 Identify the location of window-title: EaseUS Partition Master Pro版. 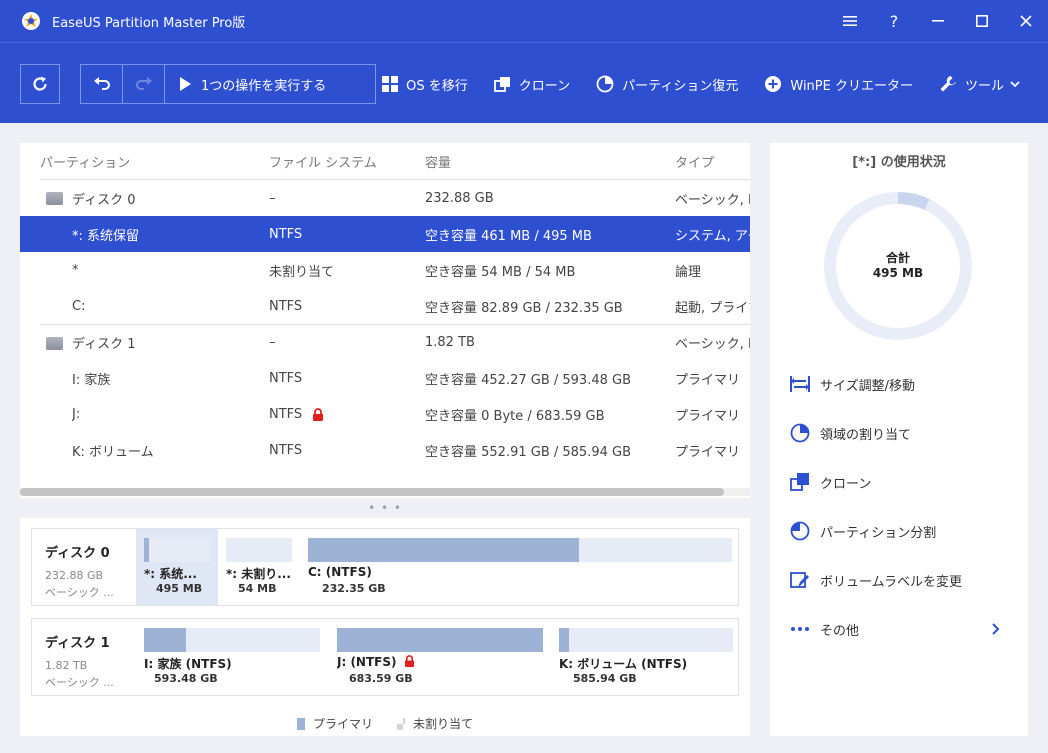
(149, 23).